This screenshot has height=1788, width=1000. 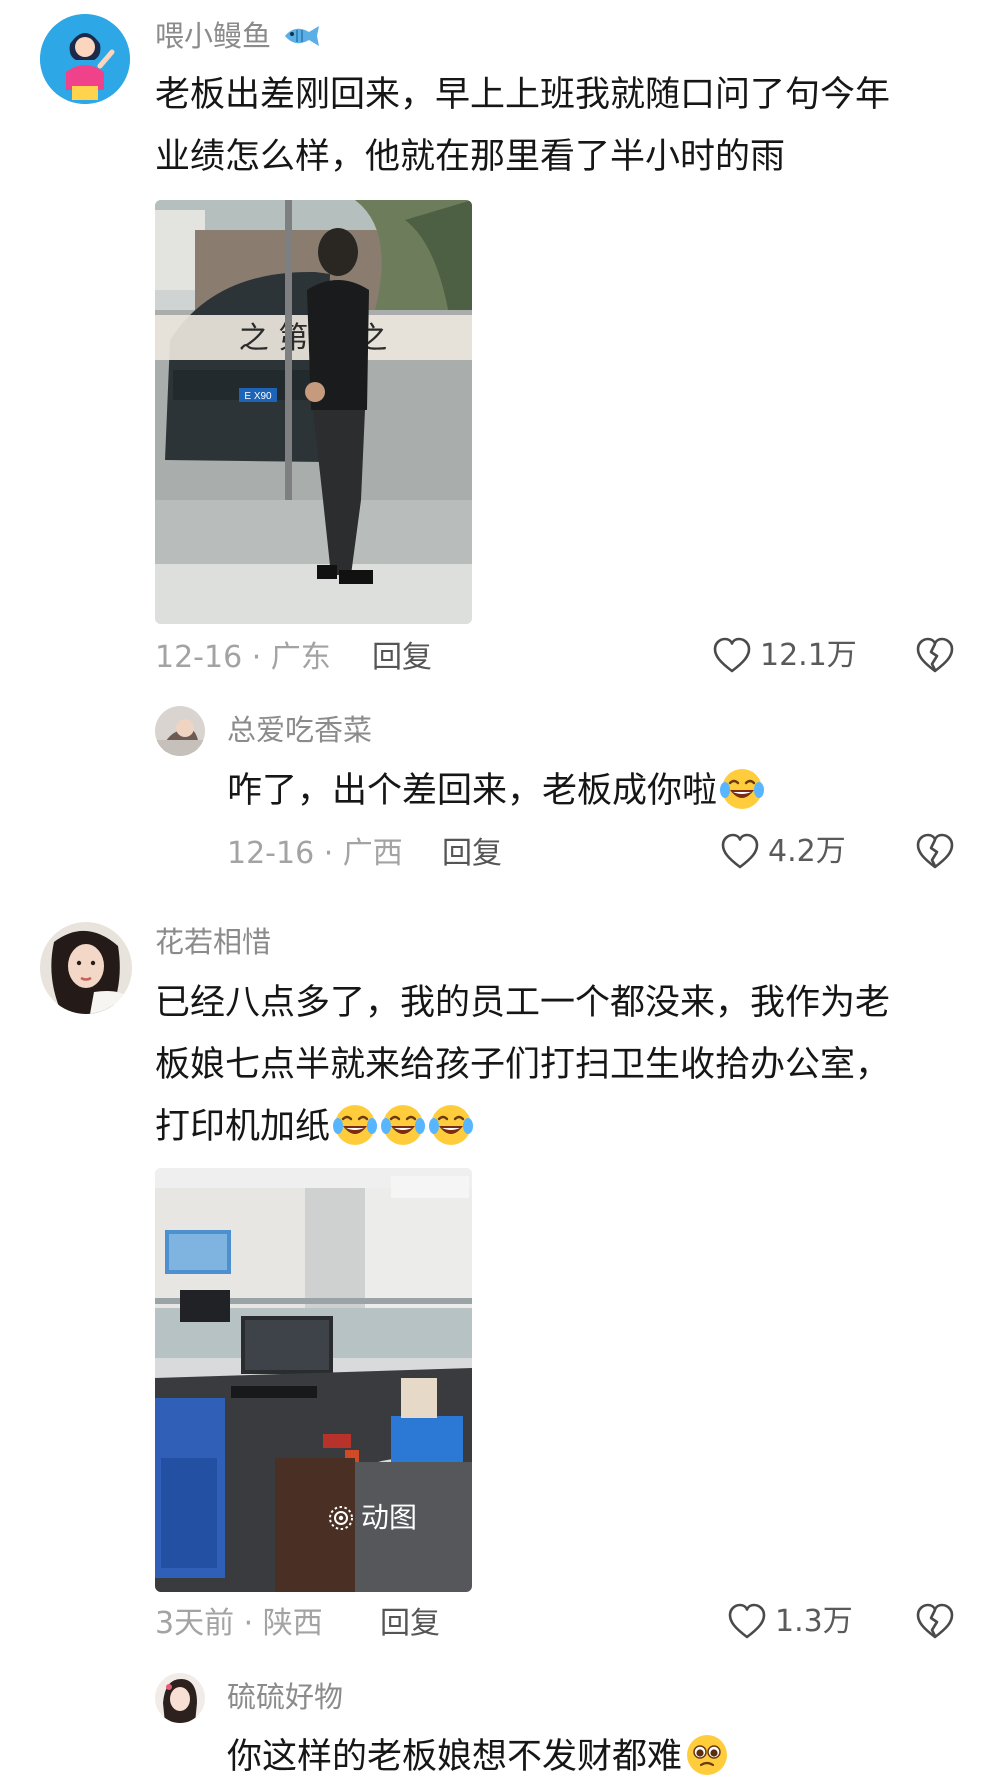 I want to click on like-count: 4.2万, so click(x=807, y=851).